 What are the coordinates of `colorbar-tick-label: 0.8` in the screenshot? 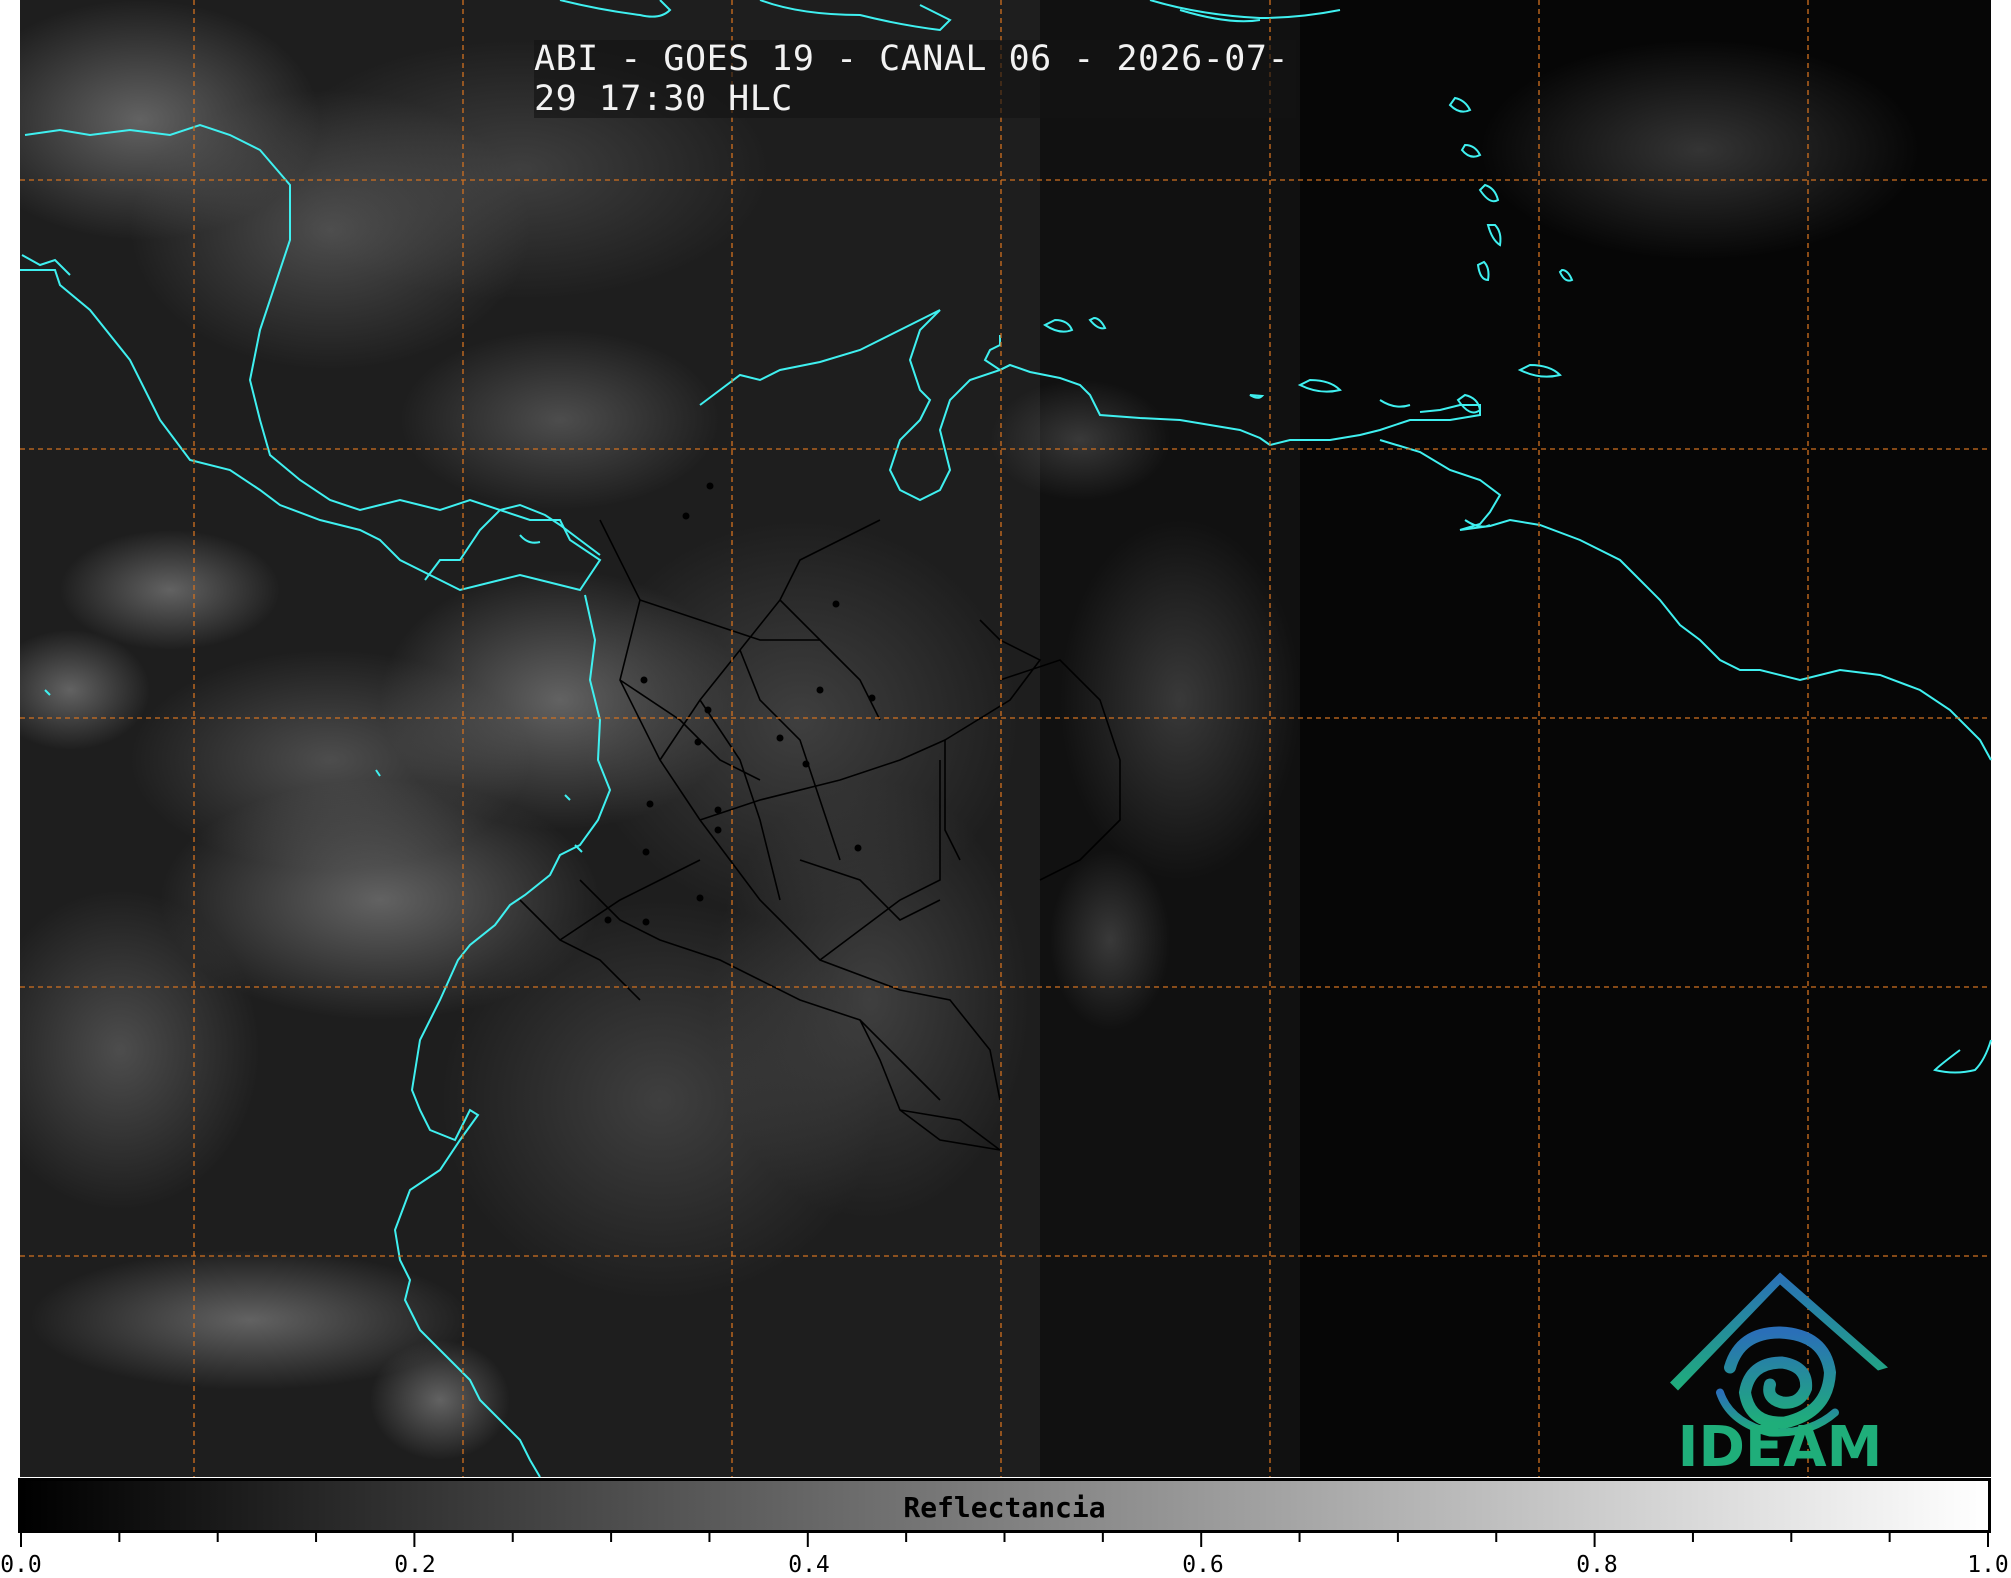 It's located at (1597, 1565).